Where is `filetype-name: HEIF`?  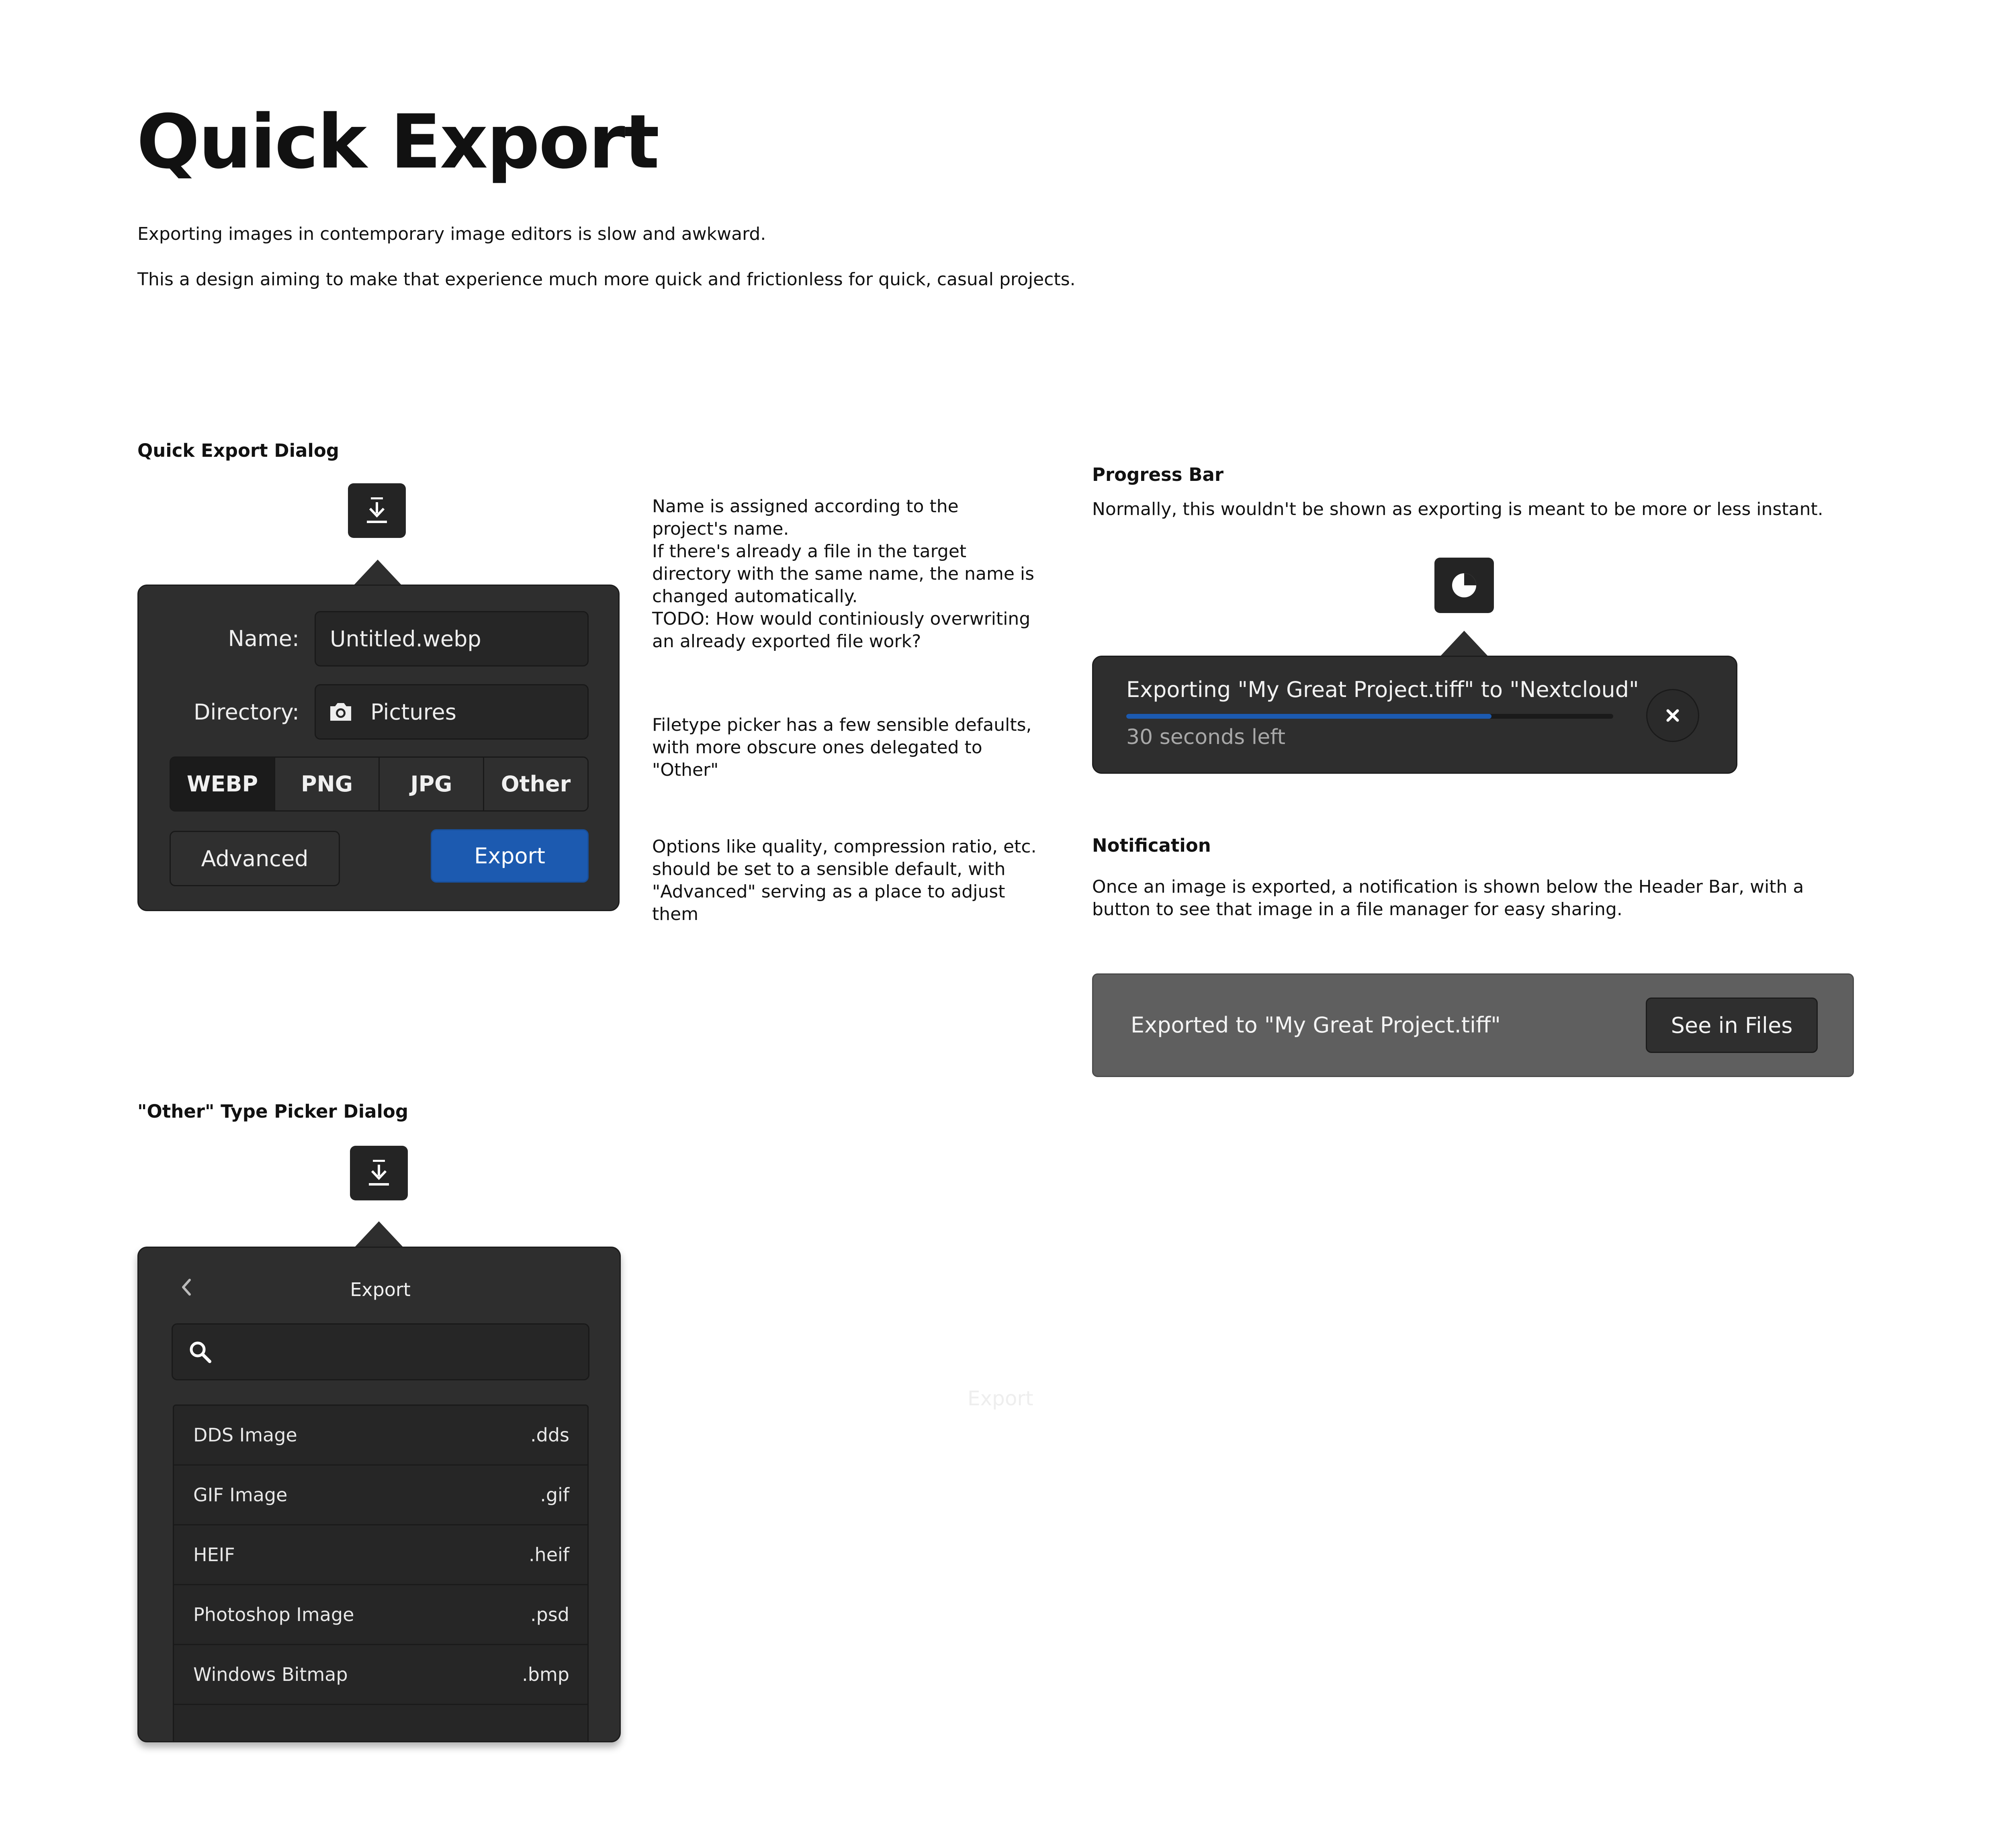
filetype-name: HEIF is located at coordinates (214, 1555).